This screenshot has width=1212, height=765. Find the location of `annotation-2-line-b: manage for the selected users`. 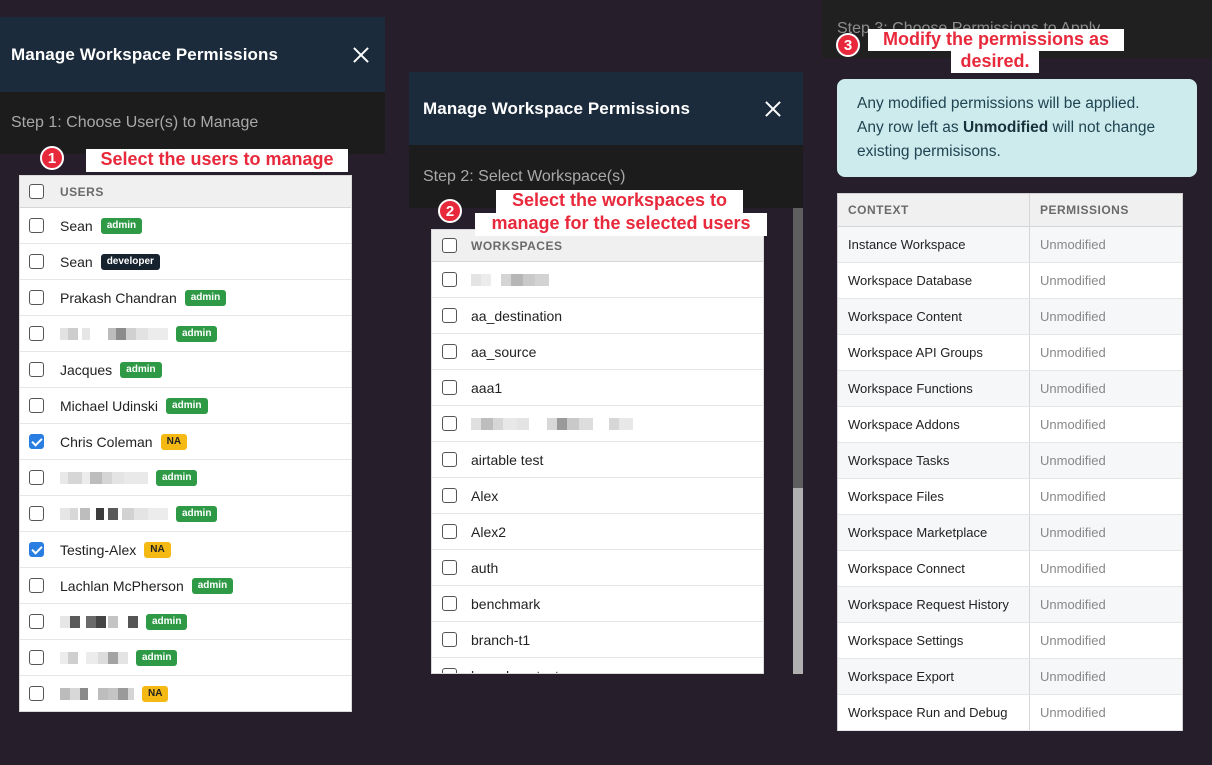

annotation-2-line-b: manage for the selected users is located at coordinates (621, 224).